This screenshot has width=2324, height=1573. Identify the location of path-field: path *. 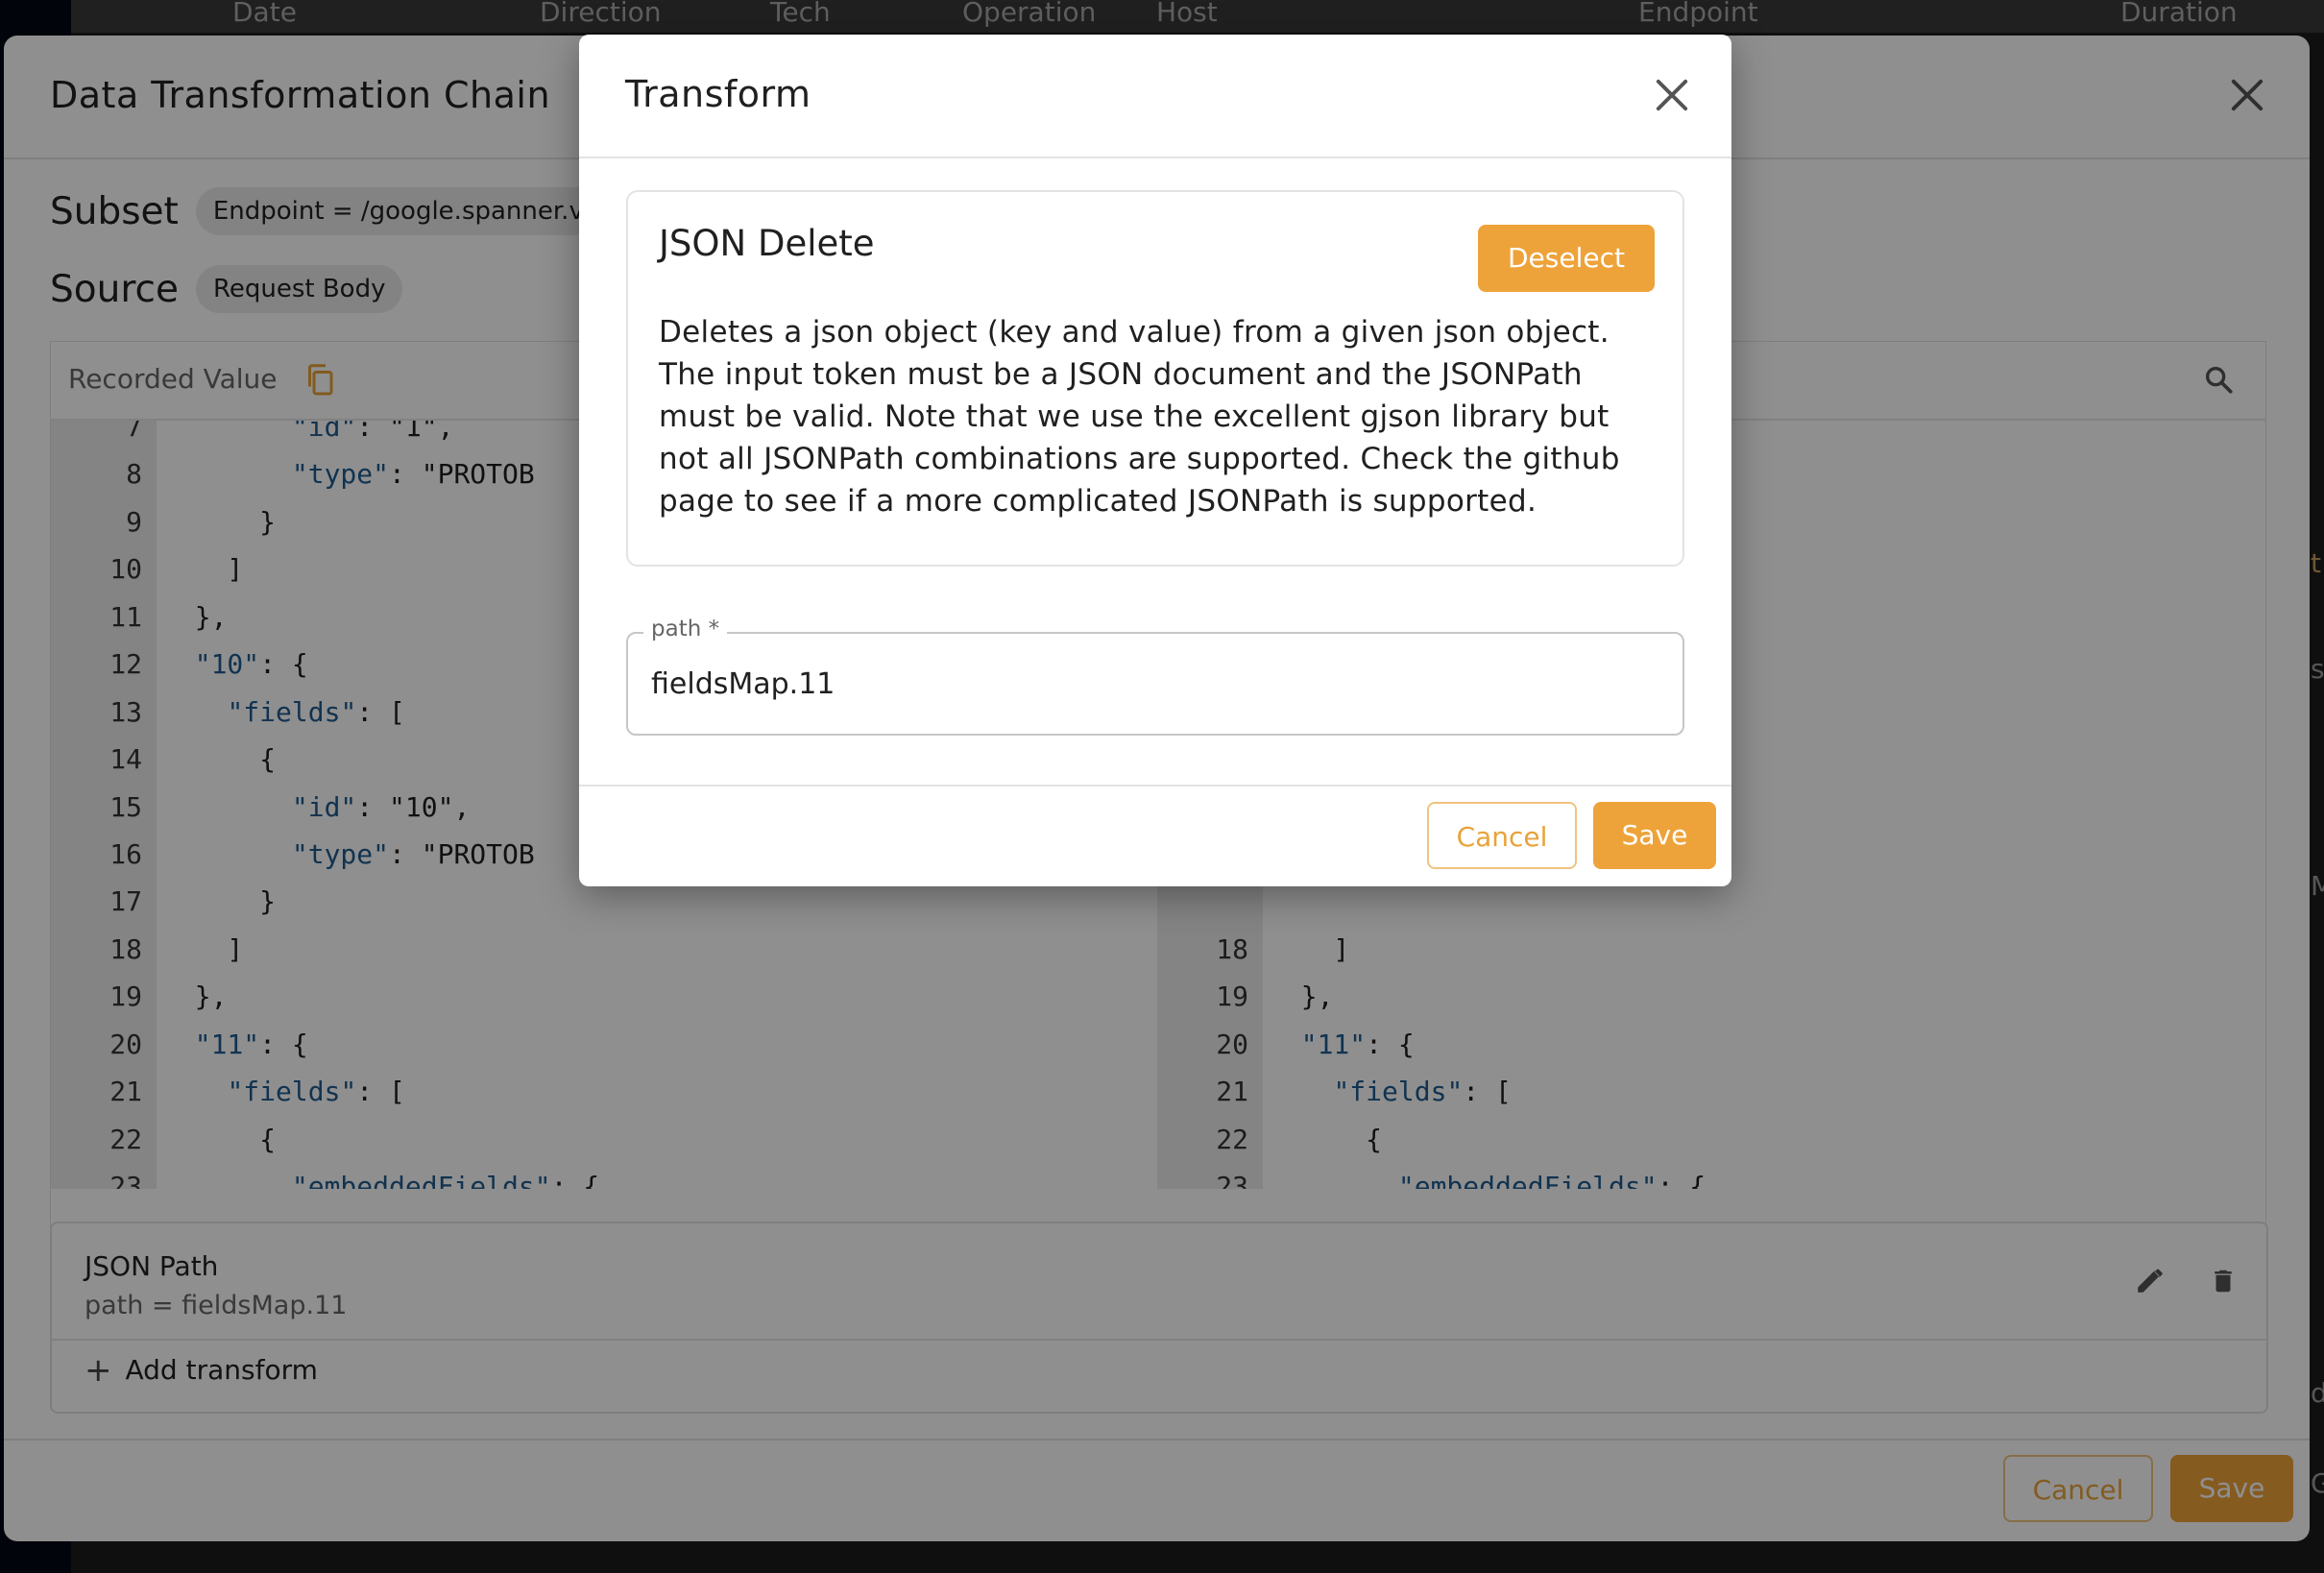
(1155, 677).